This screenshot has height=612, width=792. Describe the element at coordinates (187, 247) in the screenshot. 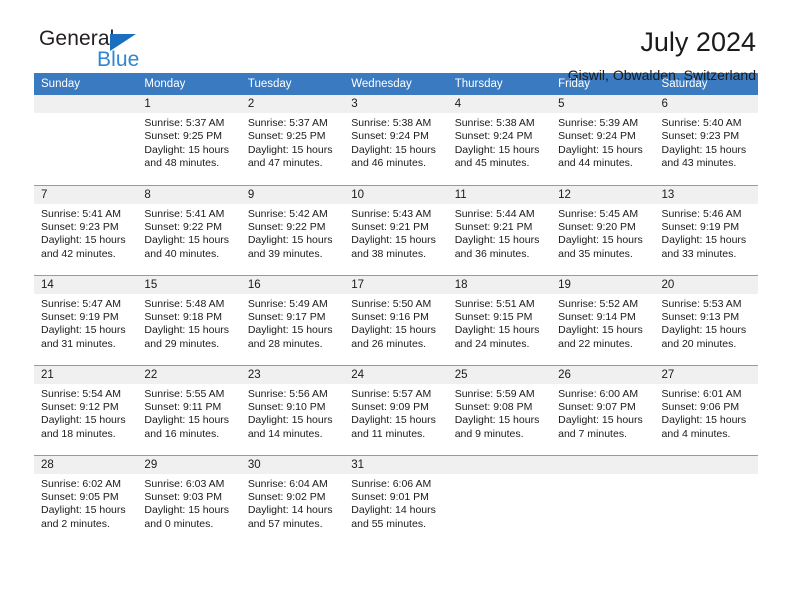

I see `daylight-text: Daylight: 15 hours and 40 minutes.` at that location.